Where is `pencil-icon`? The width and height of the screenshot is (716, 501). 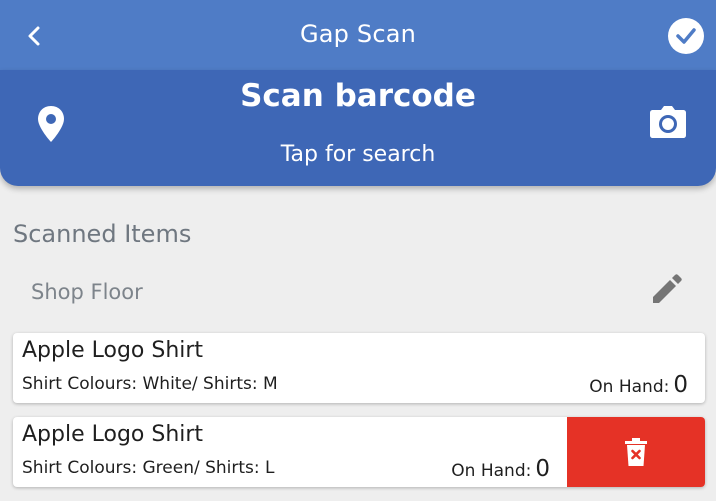 pencil-icon is located at coordinates (667, 288).